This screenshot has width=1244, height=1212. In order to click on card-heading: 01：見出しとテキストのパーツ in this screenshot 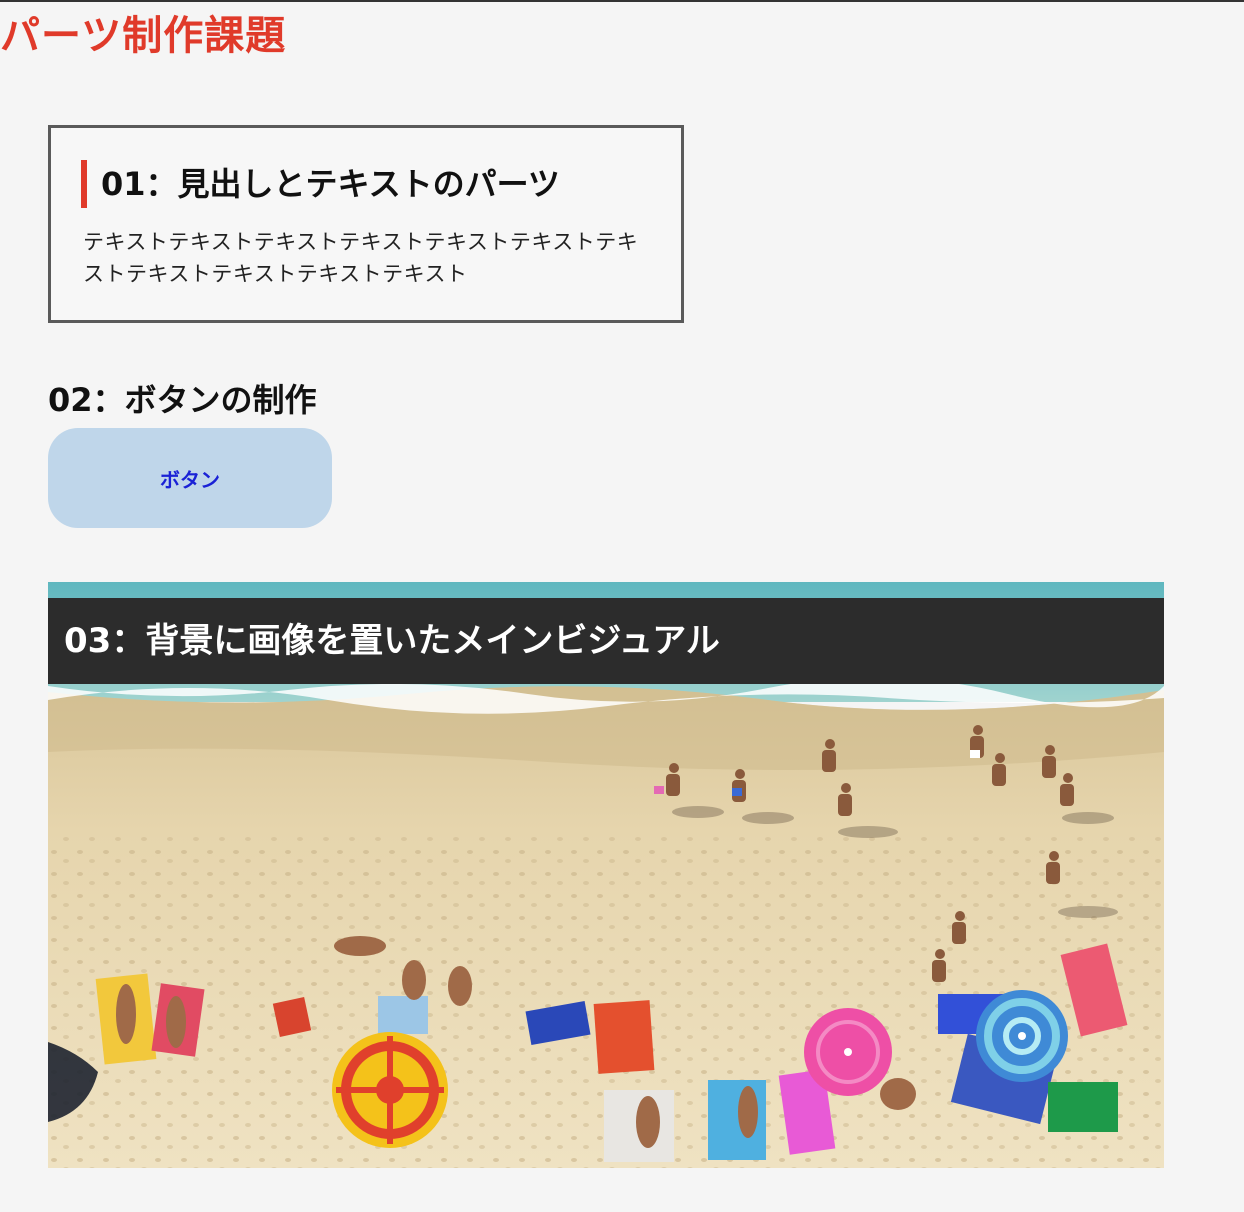, I will do `click(320, 184)`.